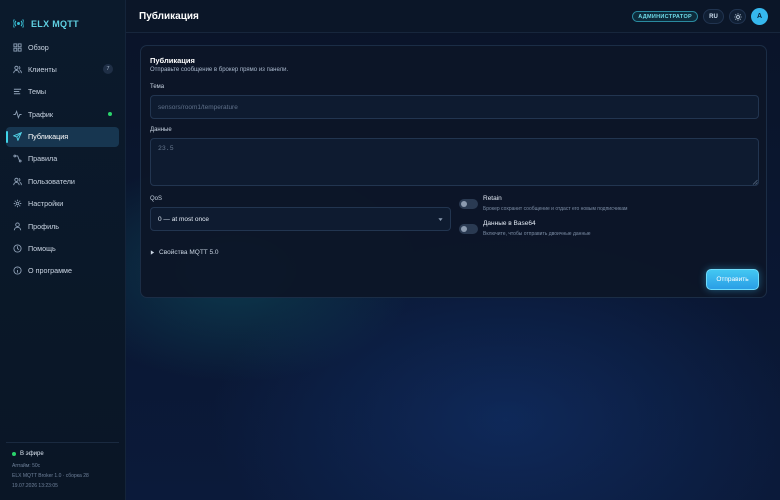 The image size is (780, 500). Describe the element at coordinates (713, 16) in the screenshot. I see `language-button: RU` at that location.